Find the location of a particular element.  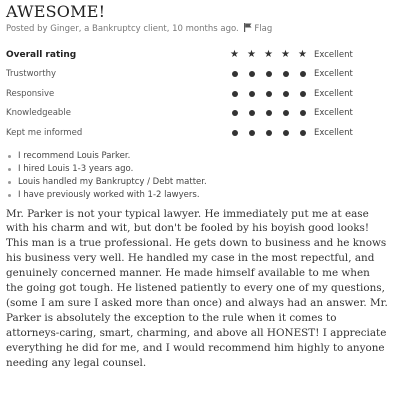

rating-score: ★ ★ ★ ★ ★ is located at coordinates (269, 55).